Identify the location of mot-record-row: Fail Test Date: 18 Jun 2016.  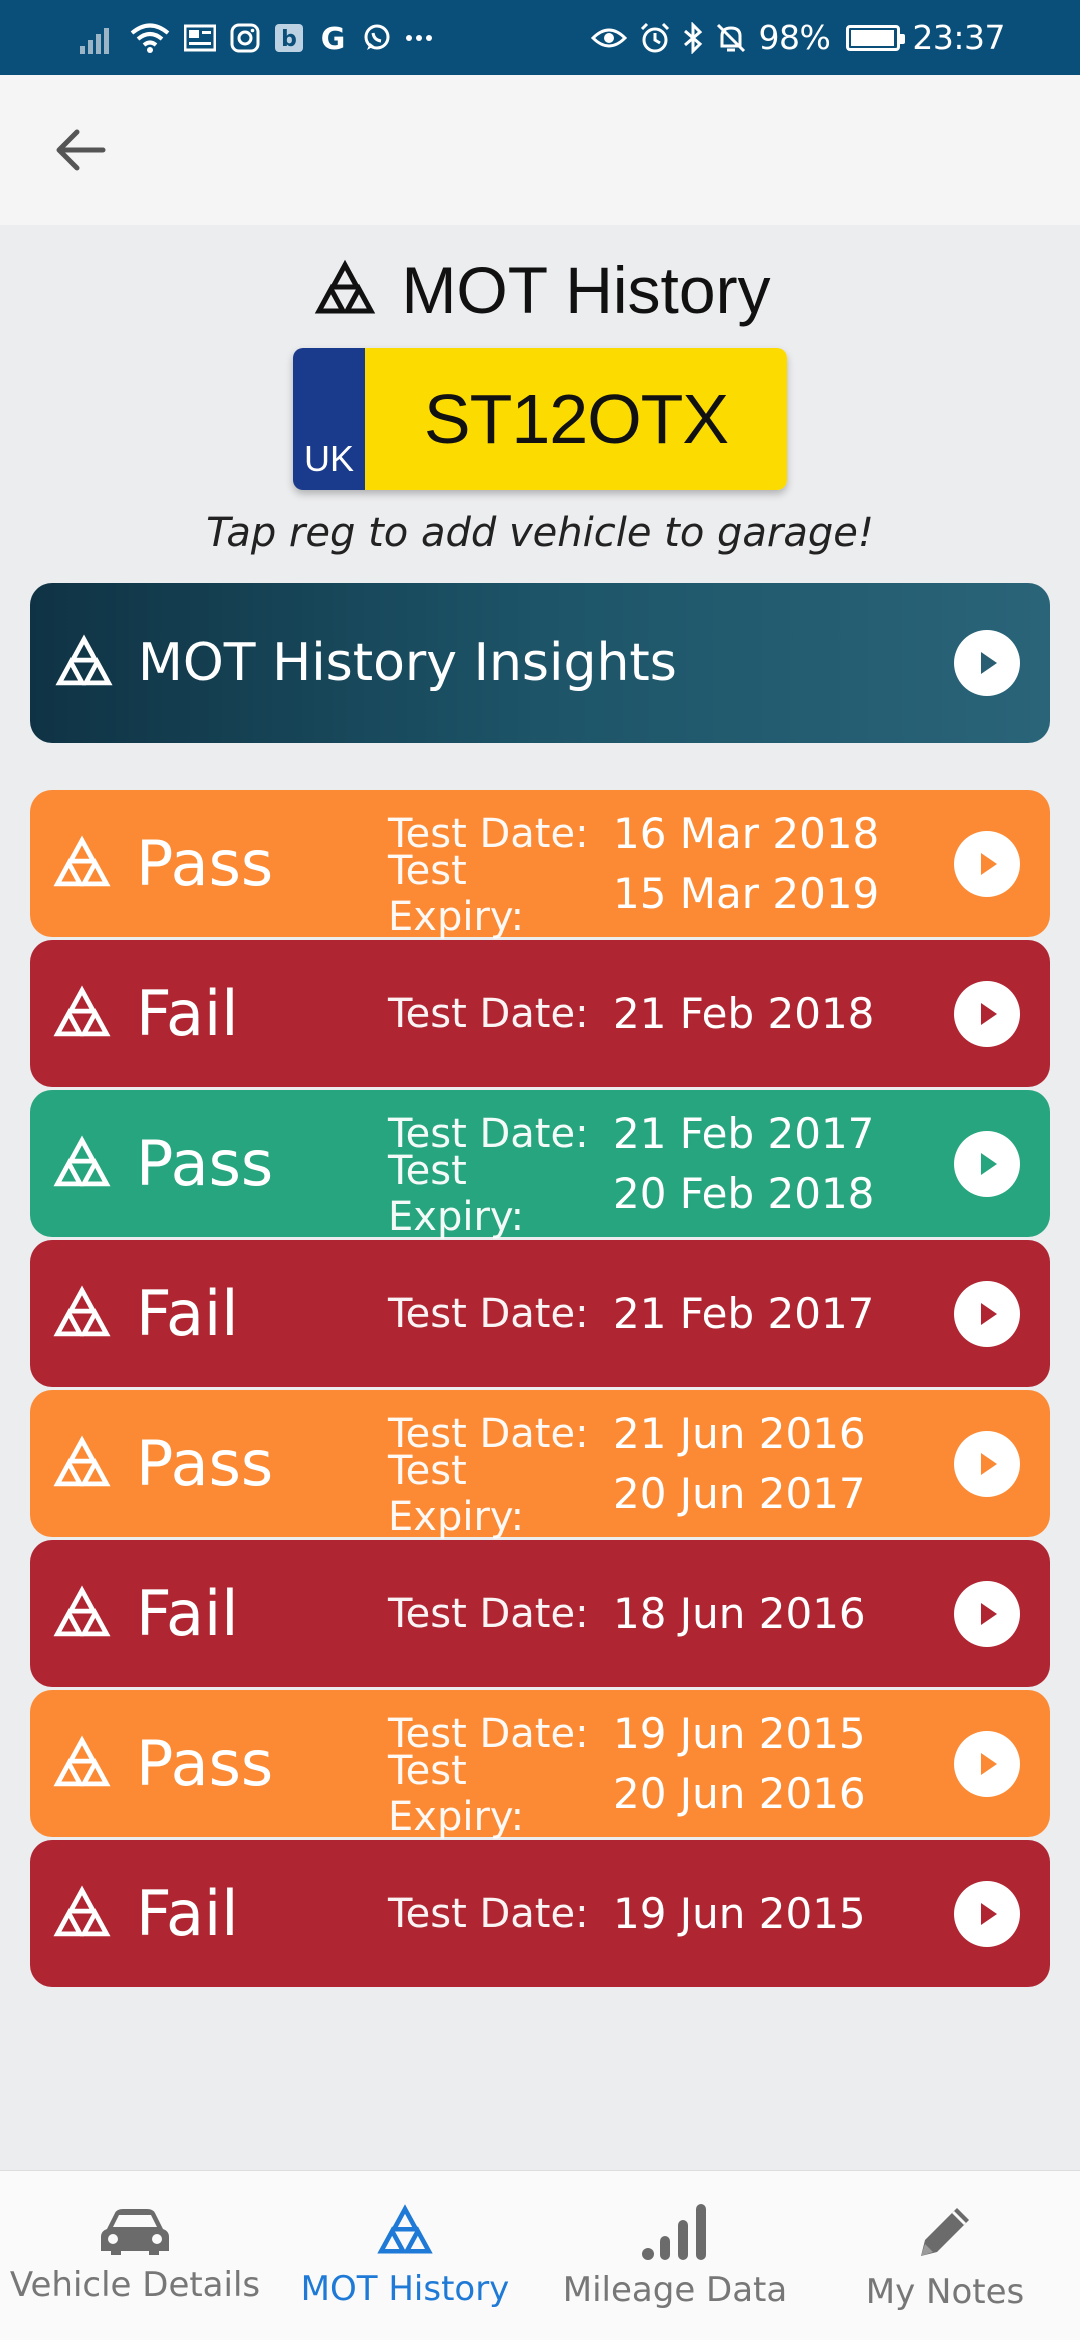
(540, 1613).